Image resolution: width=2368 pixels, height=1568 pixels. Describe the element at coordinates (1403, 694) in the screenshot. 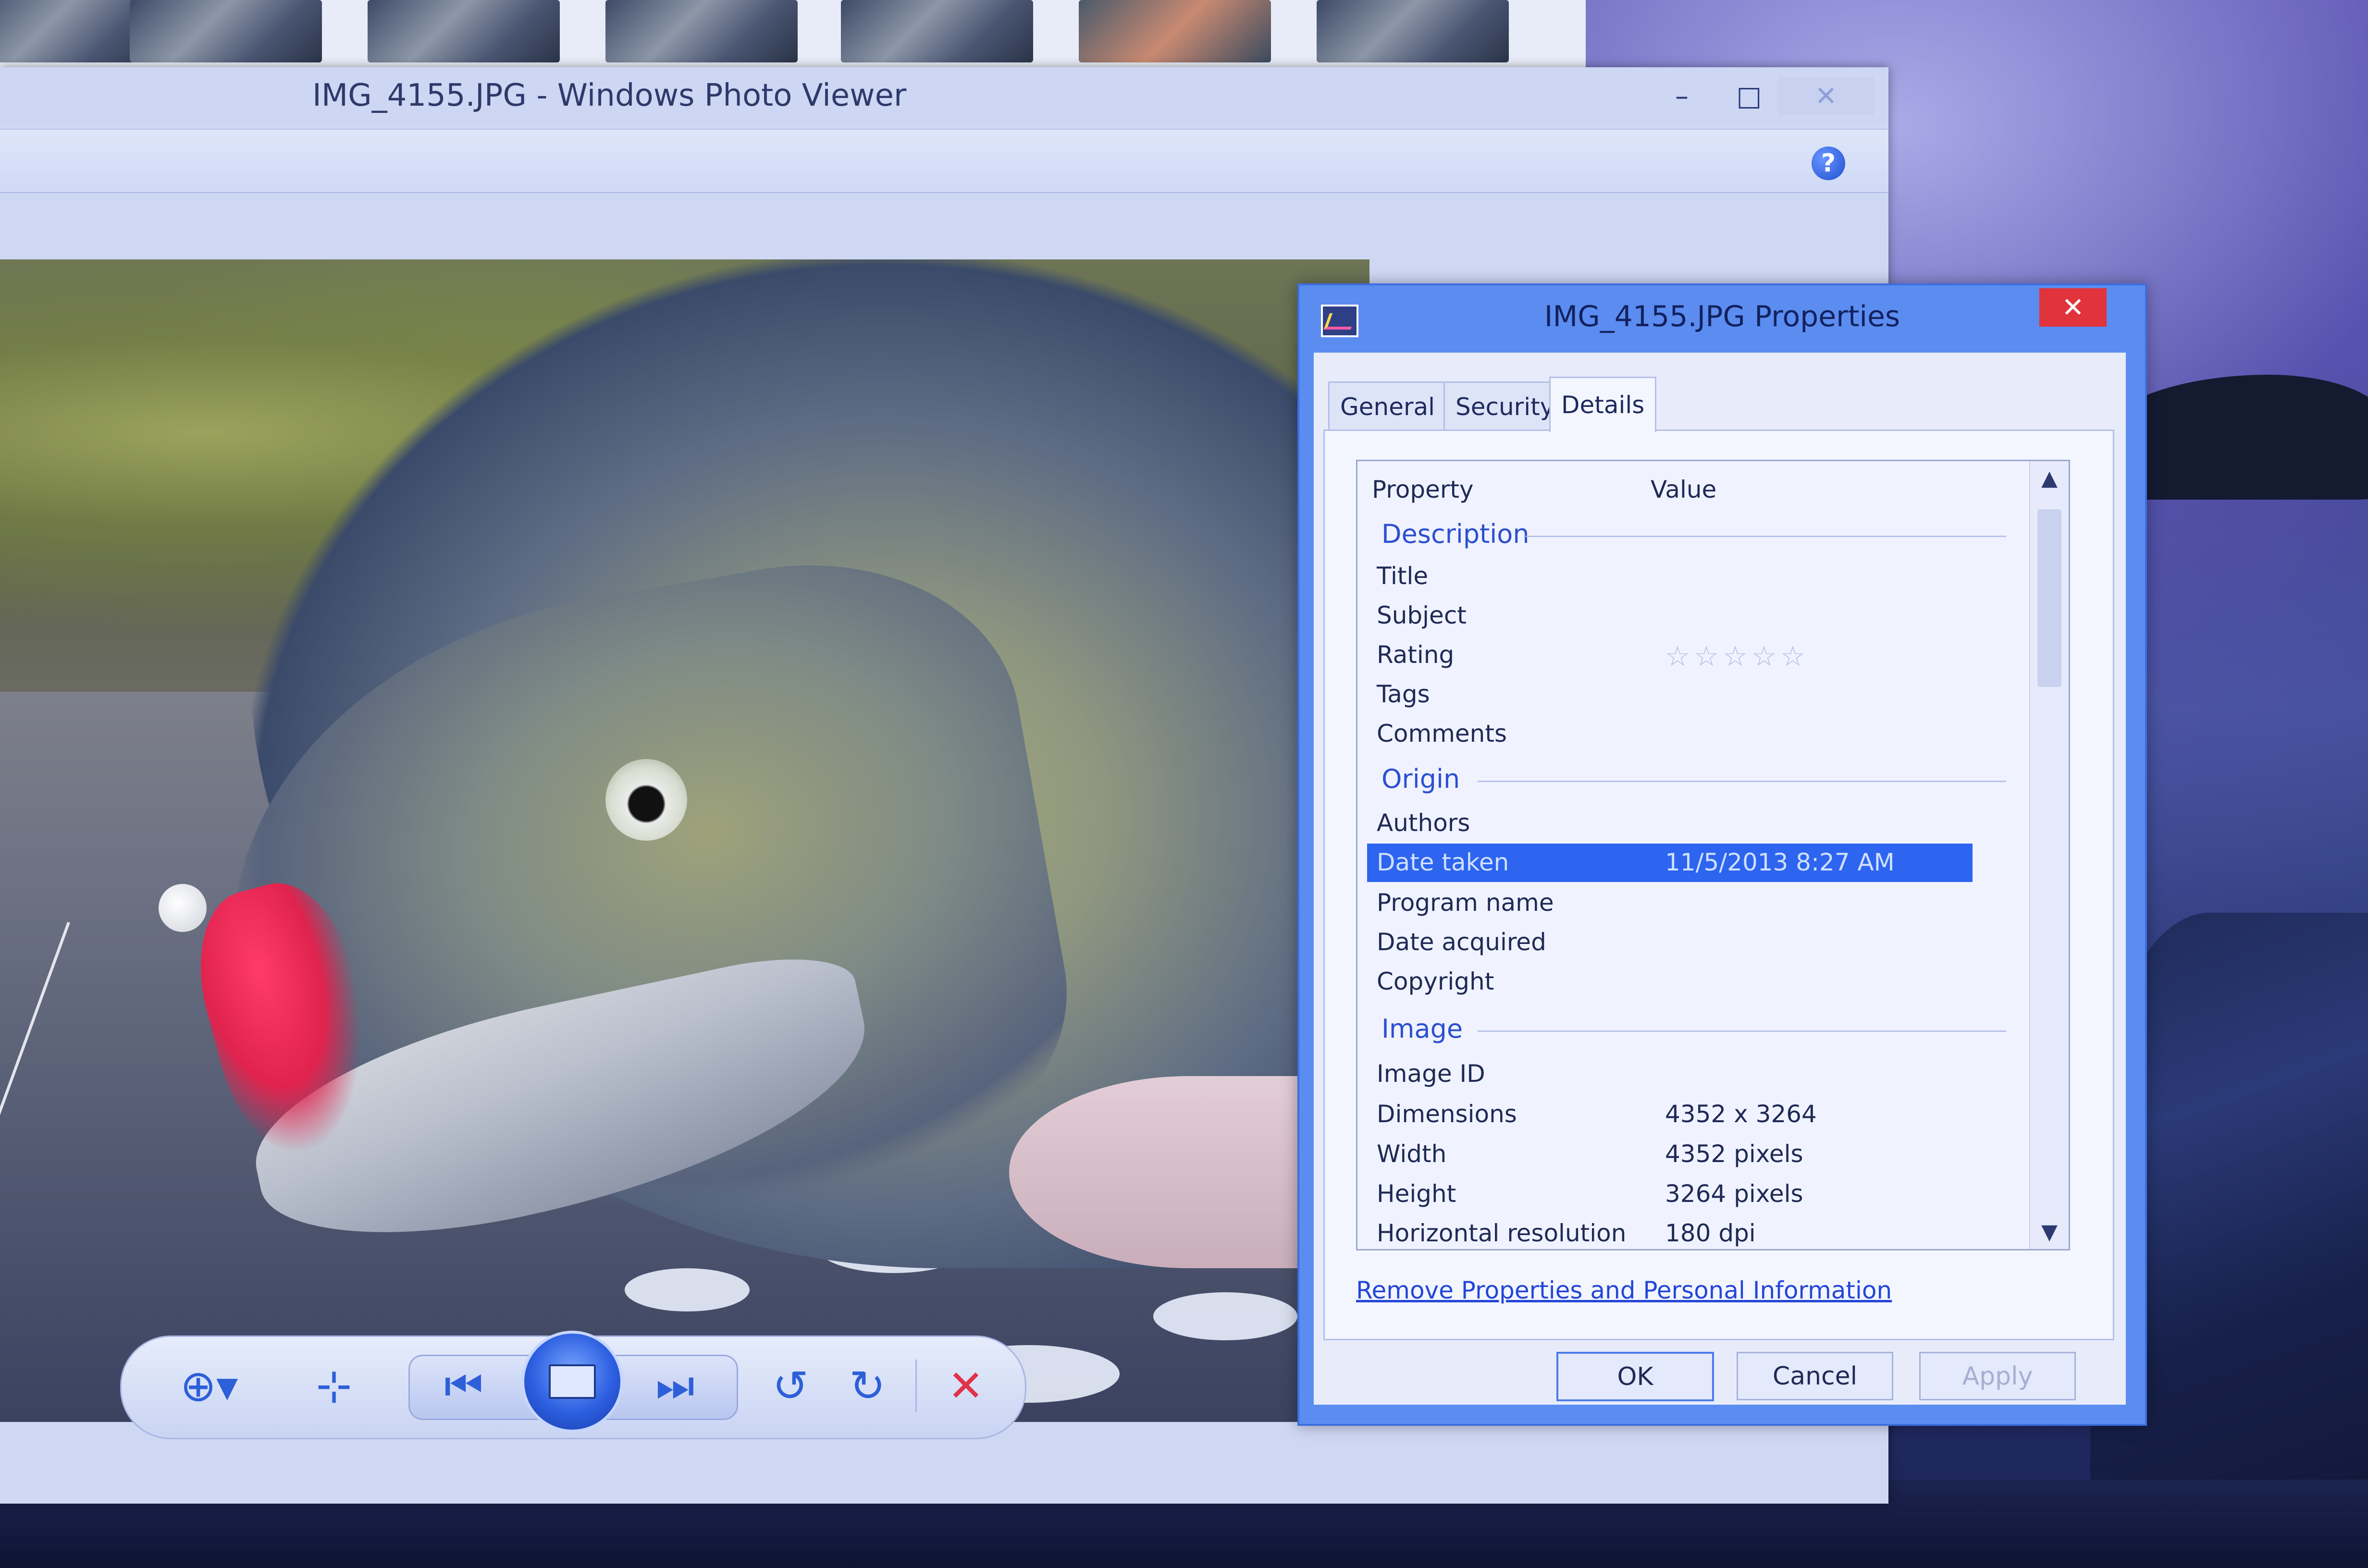

I see `property-name: Tags` at that location.